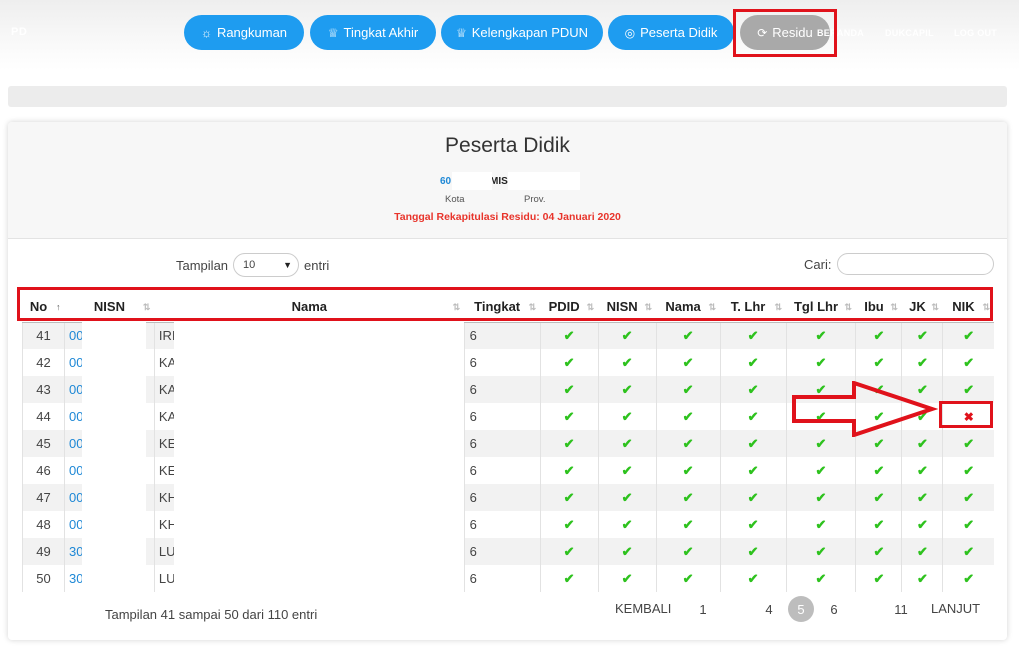  What do you see at coordinates (508, 524) in the screenshot?
I see `table-row: 48 00 KH 6 ✔ ✔ ✔ ✔ ✔ ✔ ✔ ✔` at bounding box center [508, 524].